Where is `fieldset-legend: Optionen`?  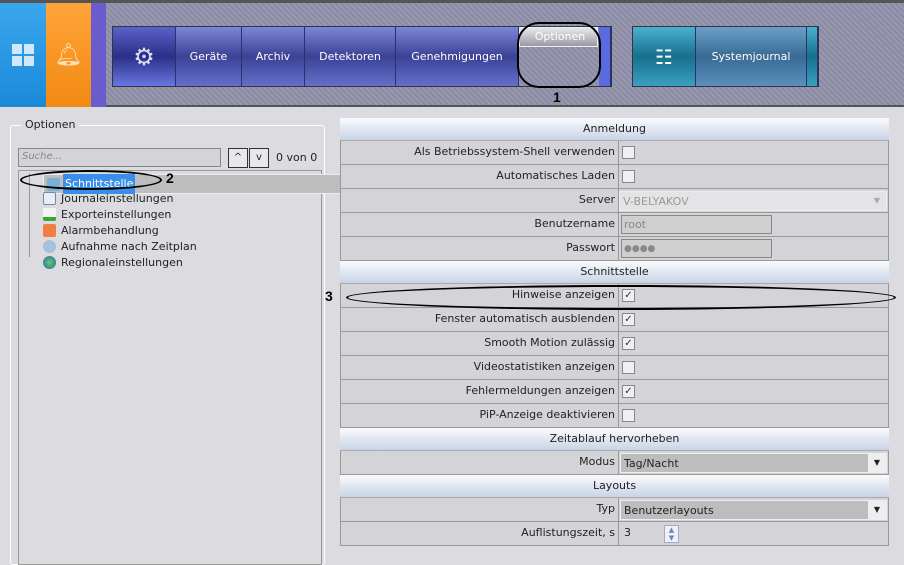 fieldset-legend: Optionen is located at coordinates (50, 124).